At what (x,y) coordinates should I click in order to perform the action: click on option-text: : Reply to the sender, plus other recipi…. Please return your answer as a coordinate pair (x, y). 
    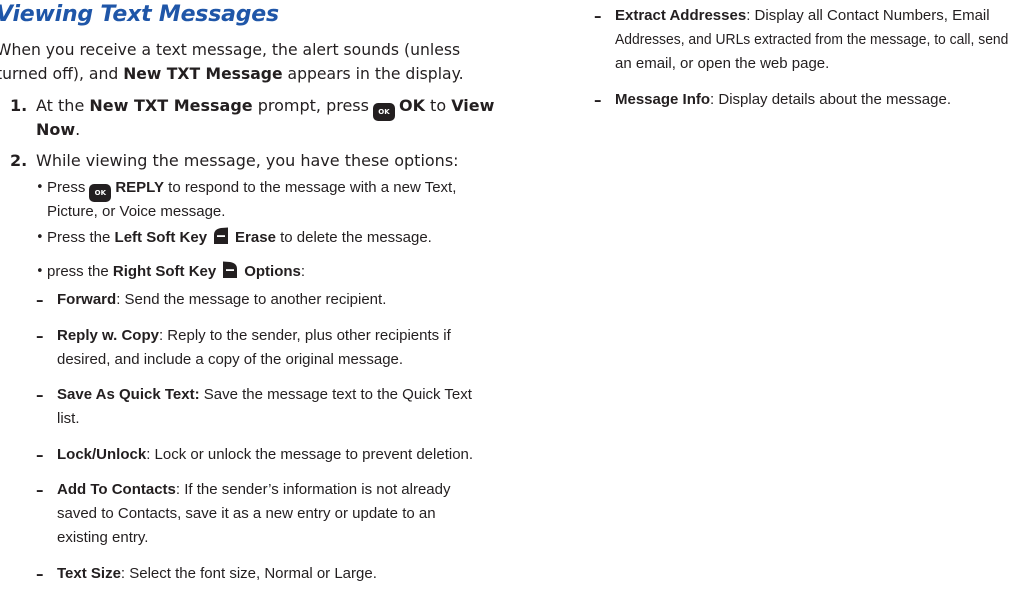
    Looking at the image, I should click on (304, 335).